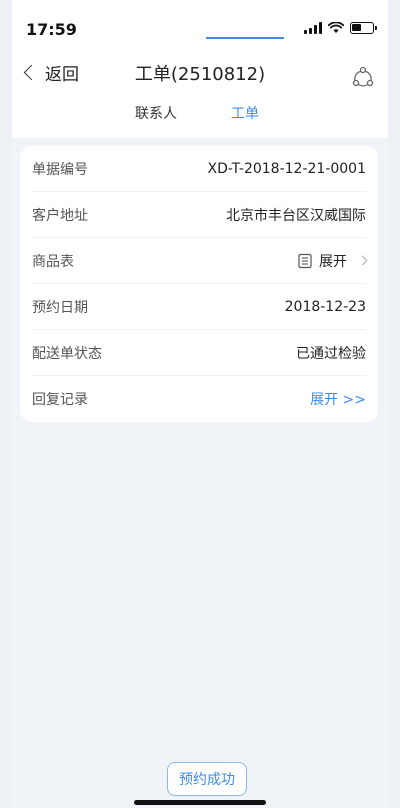  What do you see at coordinates (331, 353) in the screenshot?
I see `status-value: 已通过检验` at bounding box center [331, 353].